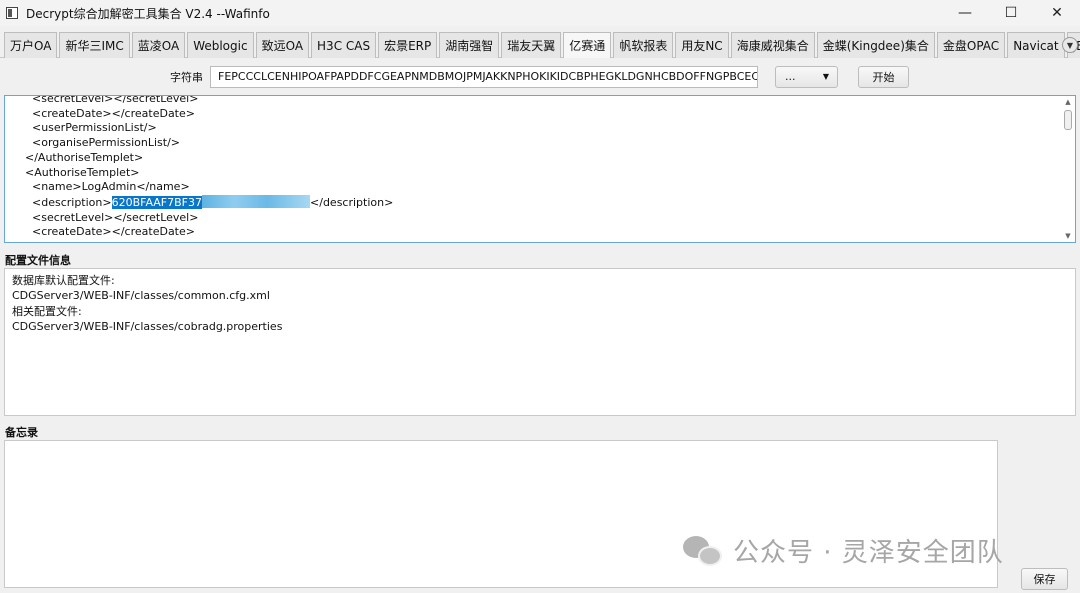 The height and width of the screenshot is (593, 1080). Describe the element at coordinates (157, 202) in the screenshot. I see `selected-description-value: 620BFAAF7BF37` at that location.